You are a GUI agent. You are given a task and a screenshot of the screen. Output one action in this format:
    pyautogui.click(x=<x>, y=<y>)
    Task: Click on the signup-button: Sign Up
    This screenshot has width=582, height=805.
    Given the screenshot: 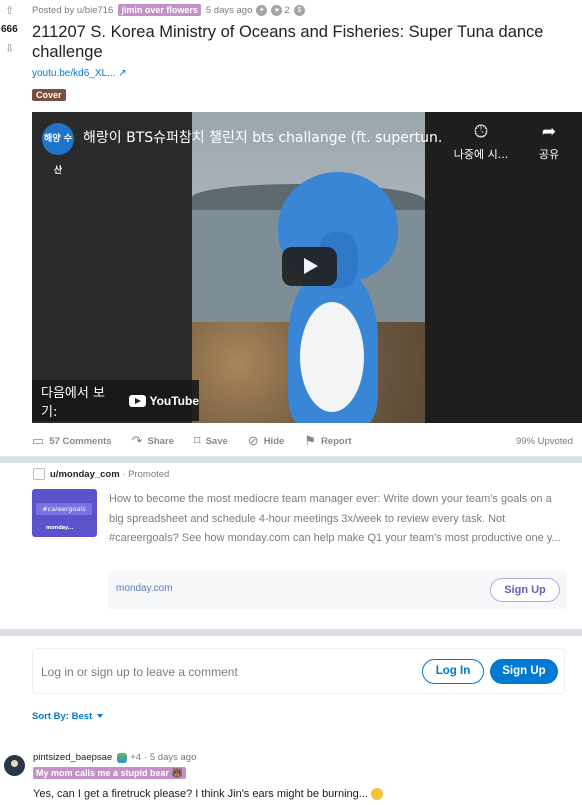 What is the action you would take?
    pyautogui.click(x=524, y=671)
    